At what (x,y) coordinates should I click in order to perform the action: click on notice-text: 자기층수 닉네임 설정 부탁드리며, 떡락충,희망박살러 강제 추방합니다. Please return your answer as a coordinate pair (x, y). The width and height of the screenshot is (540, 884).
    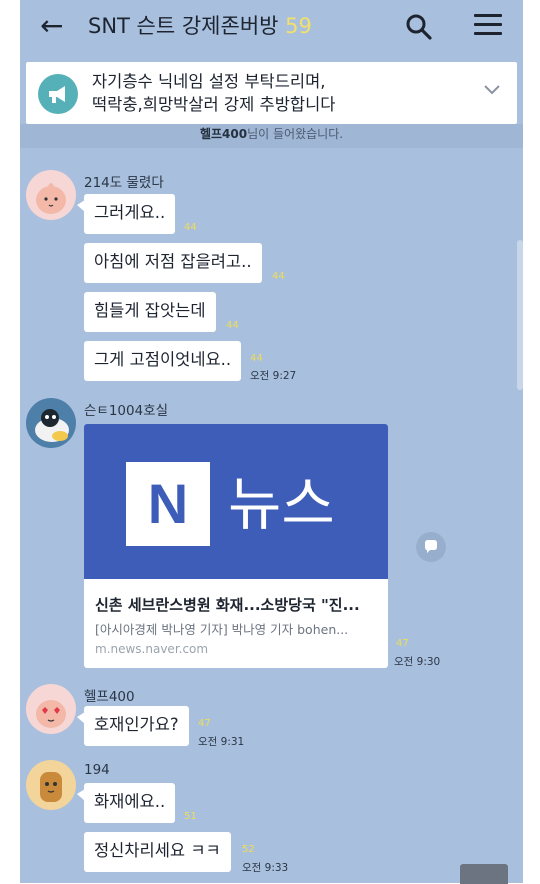
    Looking at the image, I should click on (213, 93).